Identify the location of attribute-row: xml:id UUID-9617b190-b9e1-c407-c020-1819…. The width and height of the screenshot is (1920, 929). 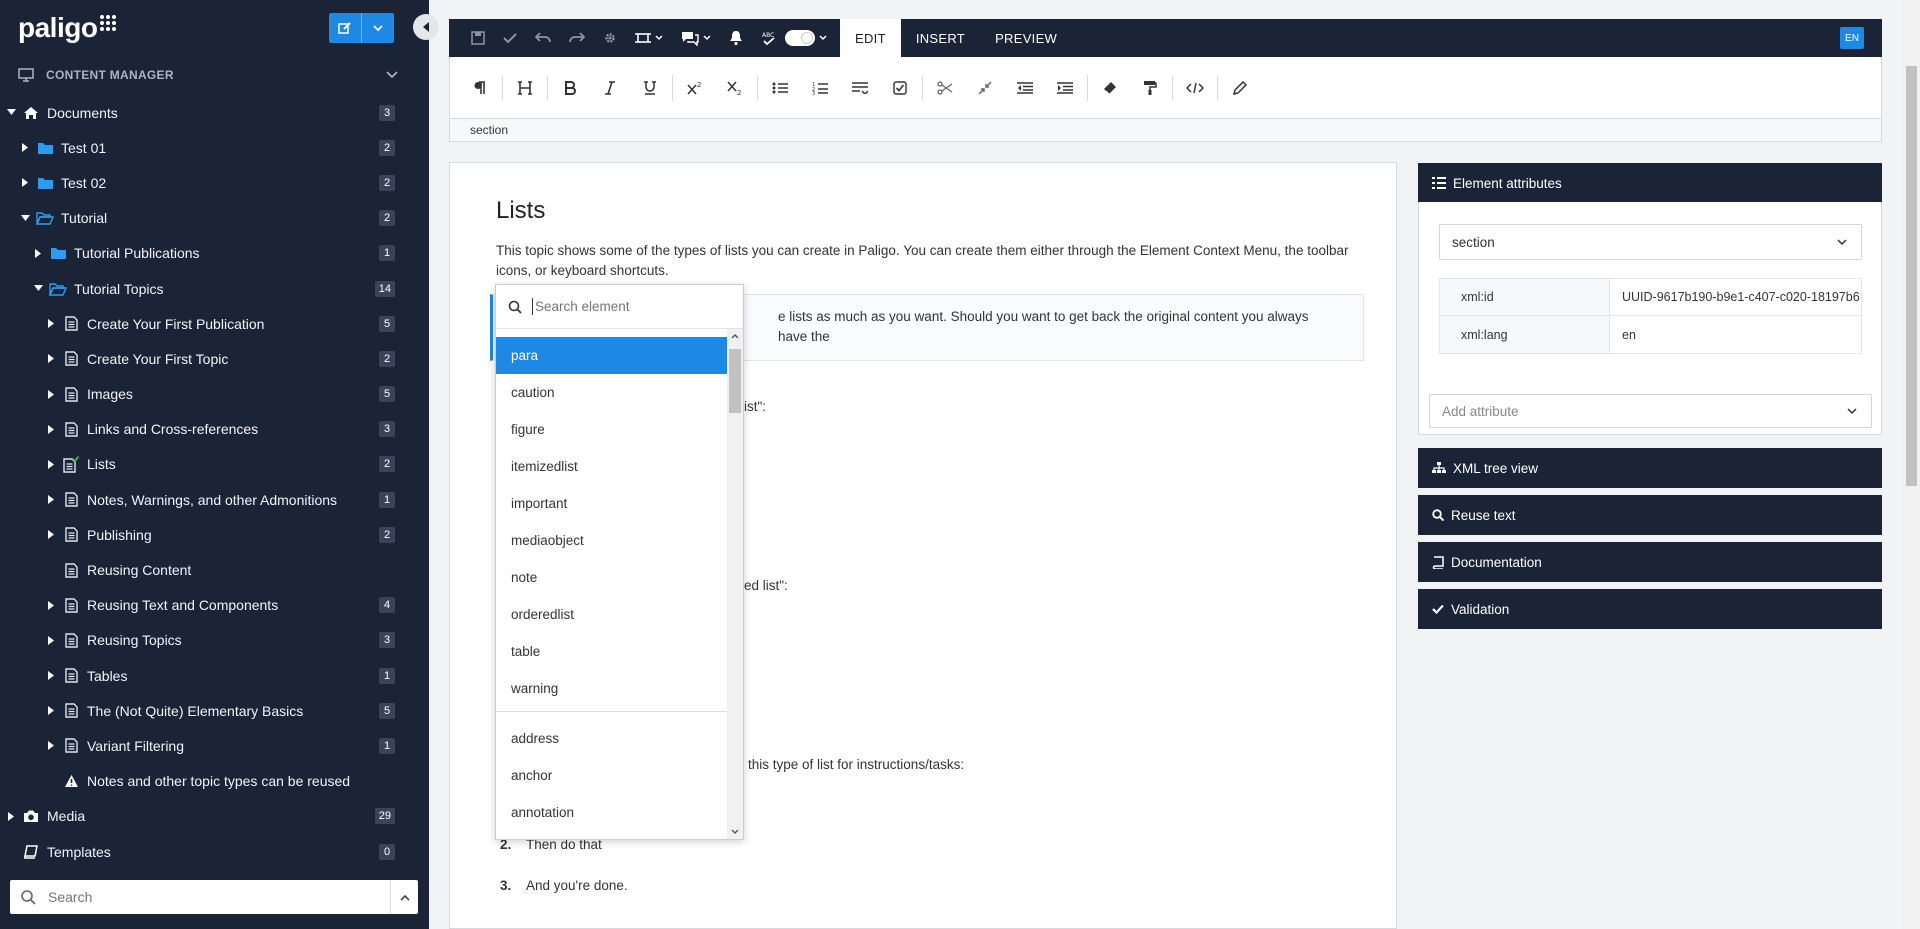
(1650, 297).